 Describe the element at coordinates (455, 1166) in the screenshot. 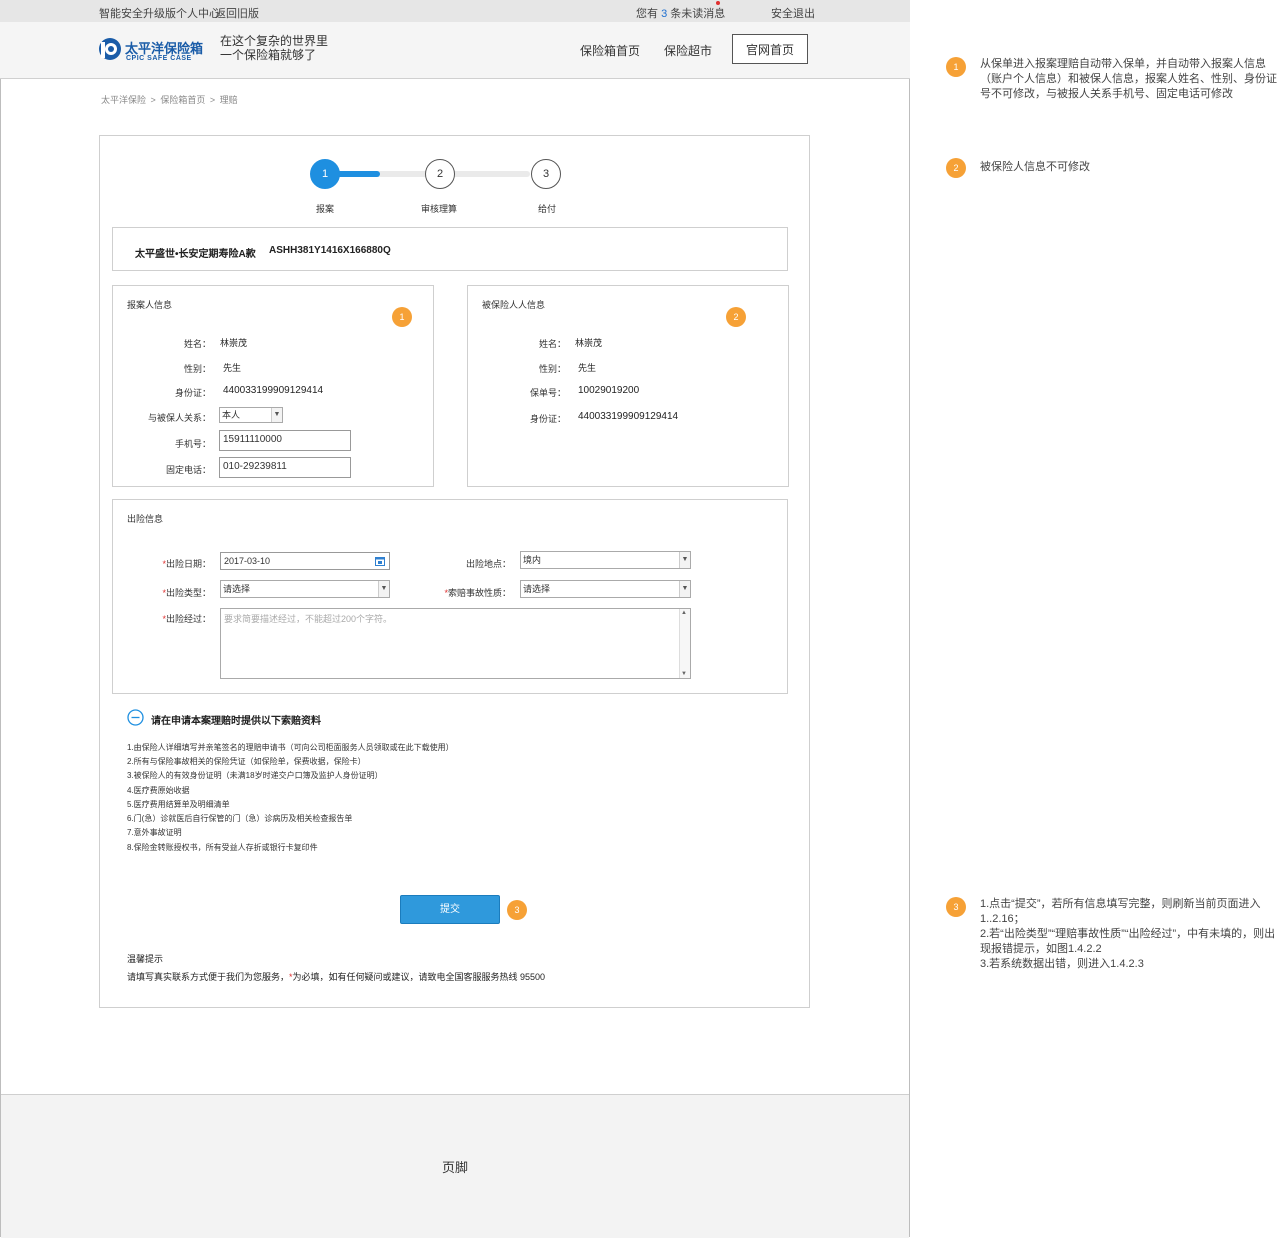

I see `page-footer: 页脚` at that location.